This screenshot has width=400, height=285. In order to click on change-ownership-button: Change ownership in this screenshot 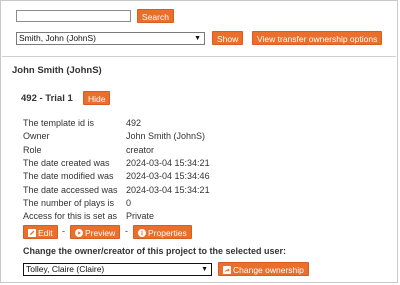, I will do `click(263, 269)`.